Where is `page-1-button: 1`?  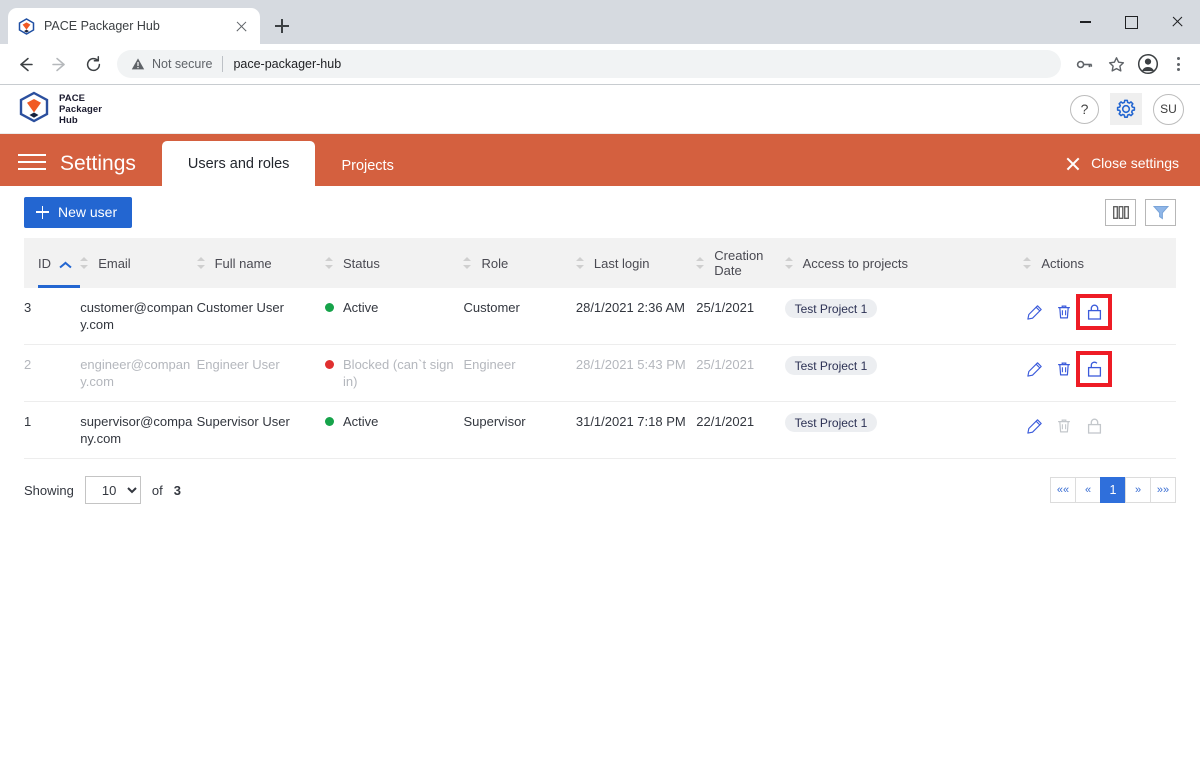
page-1-button: 1 is located at coordinates (1113, 490).